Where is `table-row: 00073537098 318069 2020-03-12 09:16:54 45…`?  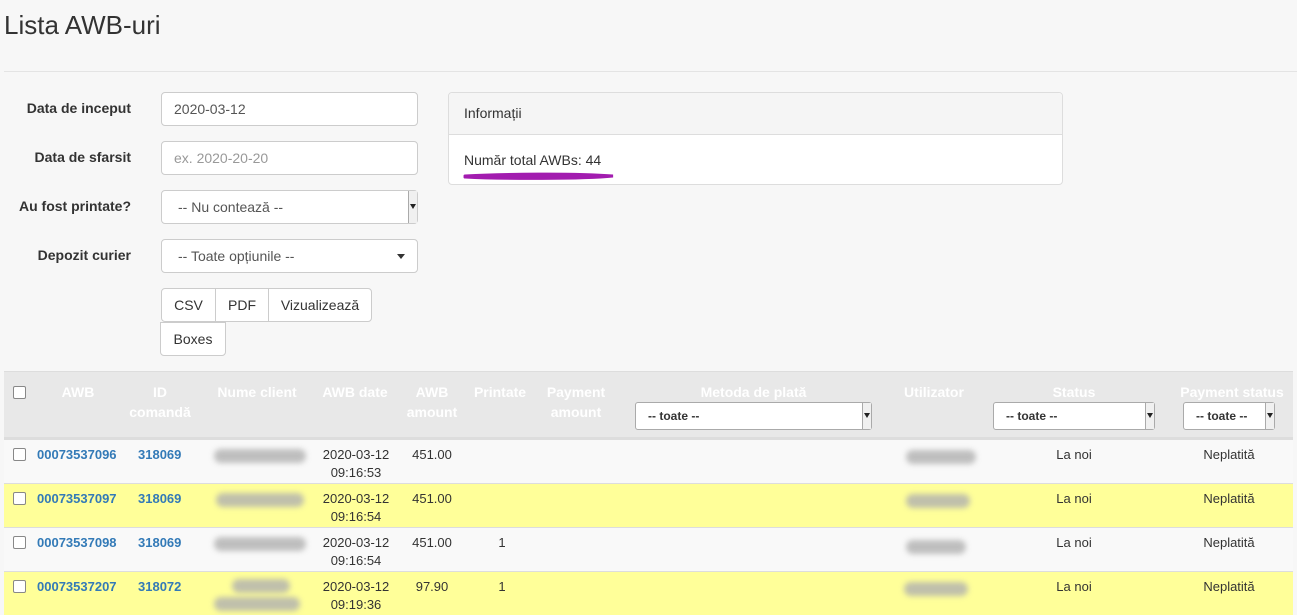 table-row: 00073537098 318069 2020-03-12 09:16:54 45… is located at coordinates (648, 549).